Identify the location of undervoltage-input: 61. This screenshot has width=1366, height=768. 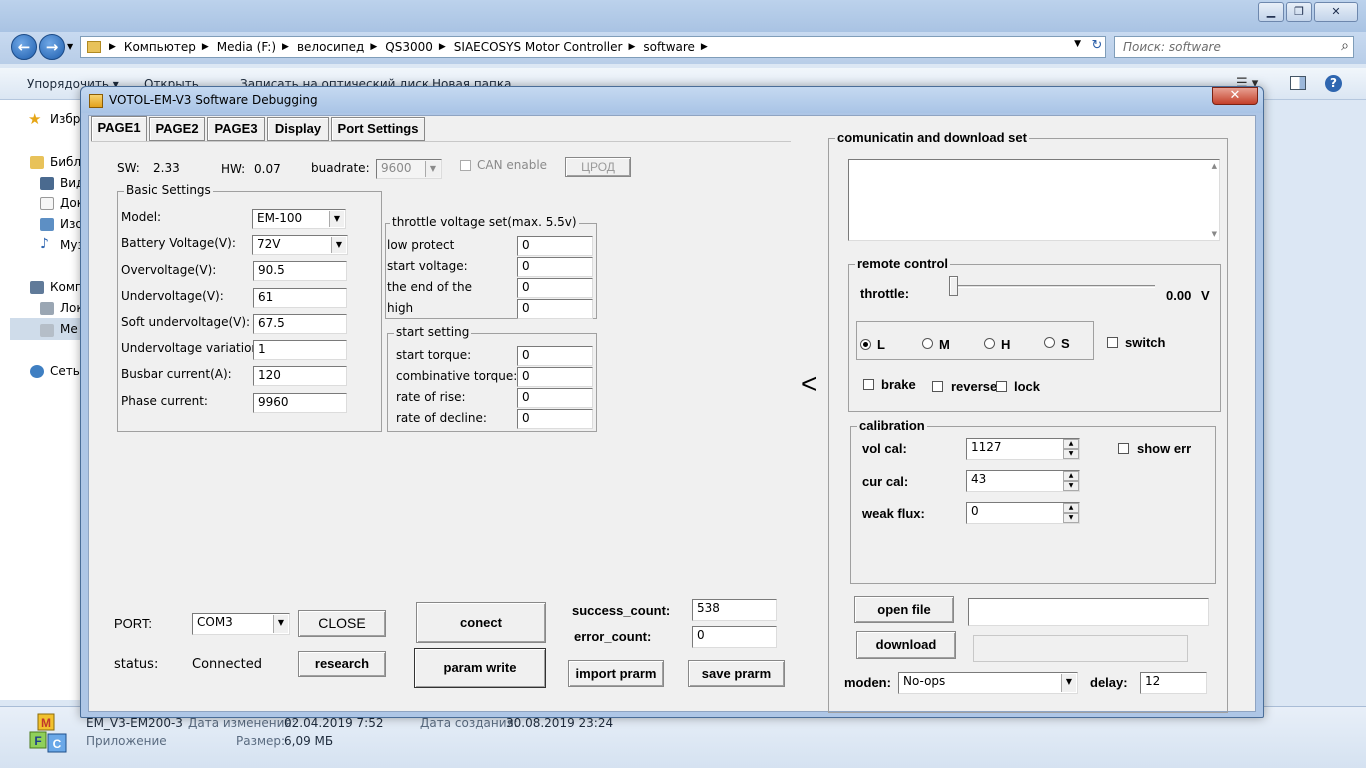
(300, 298).